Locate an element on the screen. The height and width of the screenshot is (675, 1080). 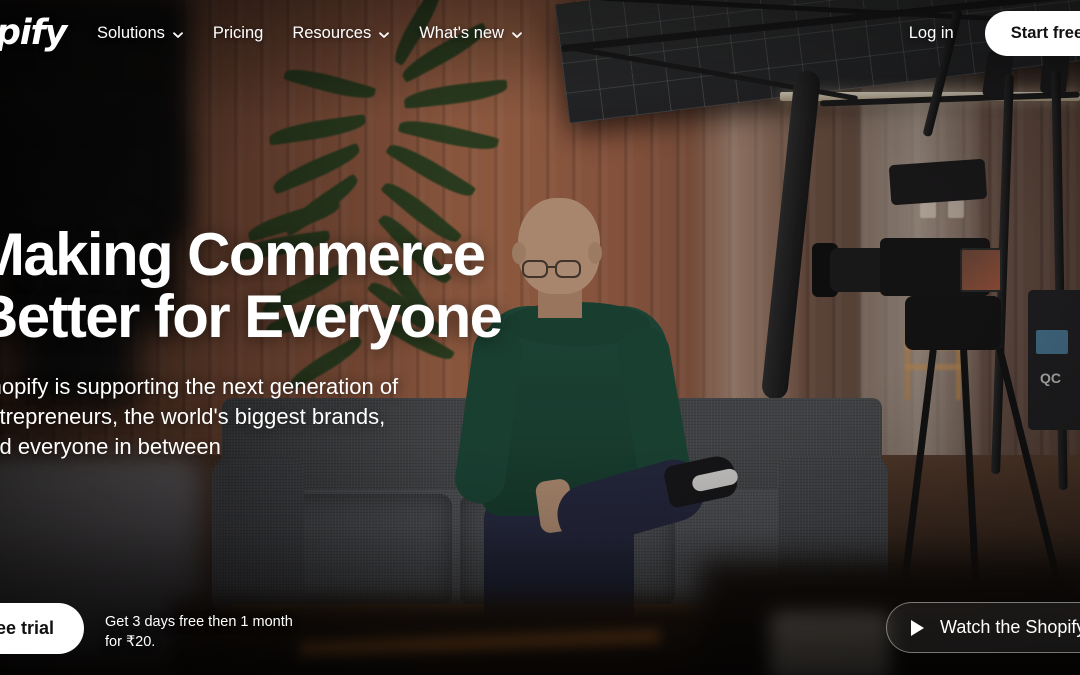
tripod-head is located at coordinates (953, 323).